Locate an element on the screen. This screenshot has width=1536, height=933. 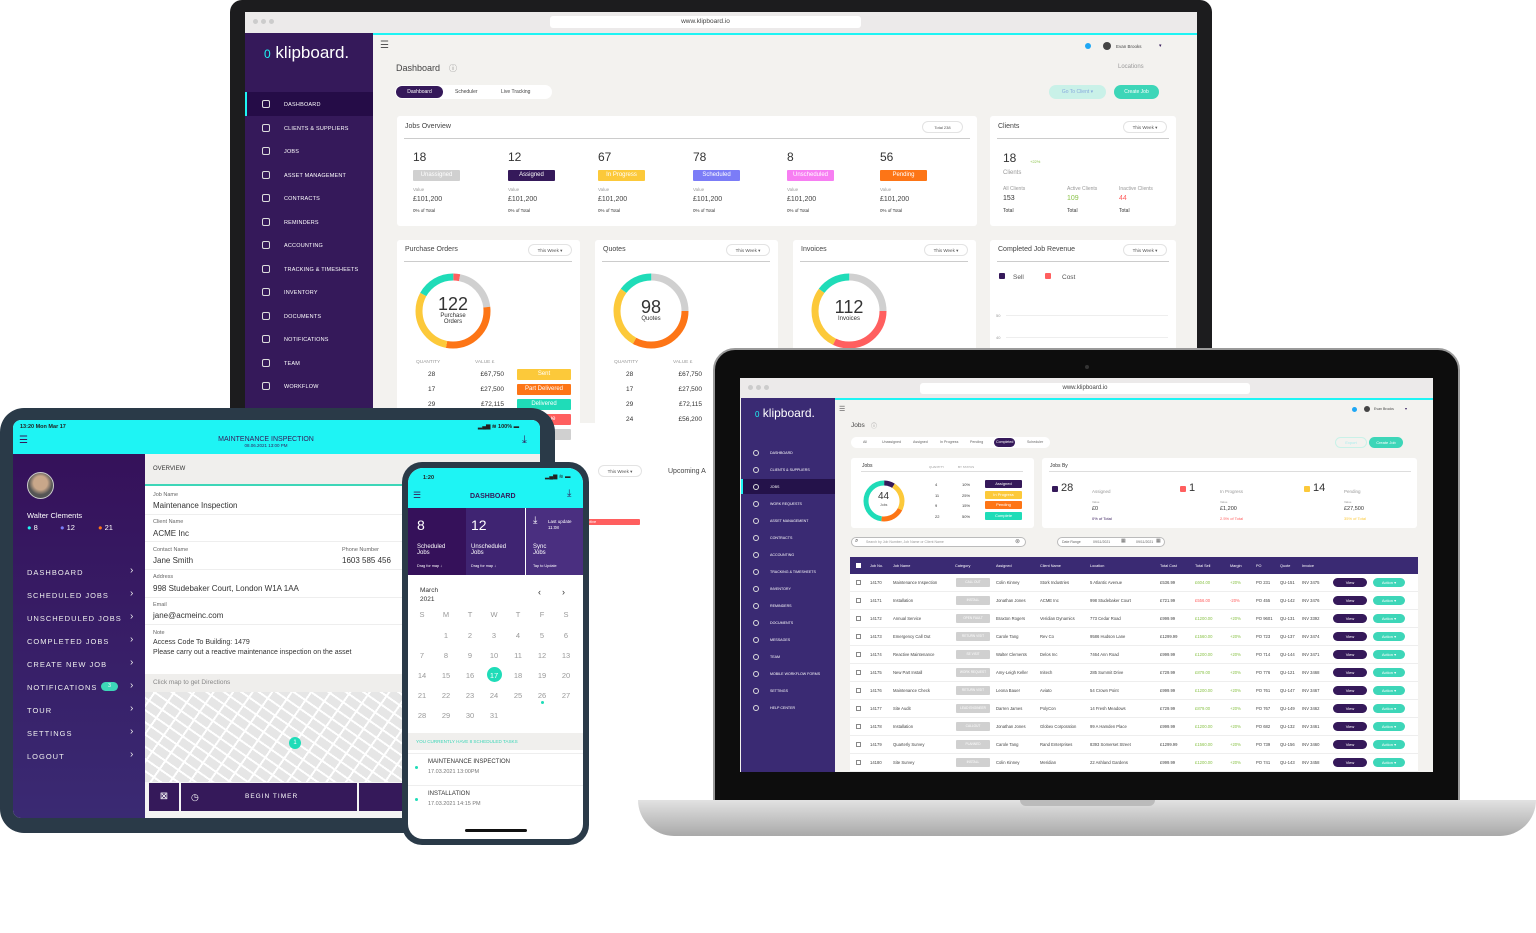
sidebar-item: REMINDERS is located at coordinates (781, 606).